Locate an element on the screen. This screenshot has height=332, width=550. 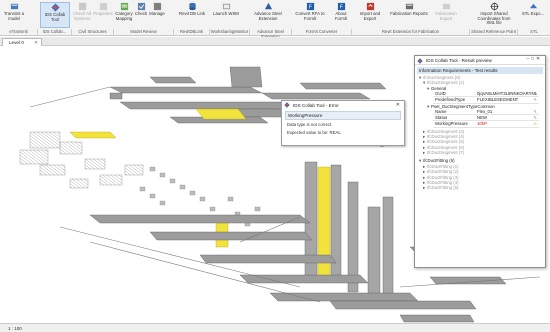
fabrication-reports-label: Fabrication Reports is located at coordinates (409, 13).